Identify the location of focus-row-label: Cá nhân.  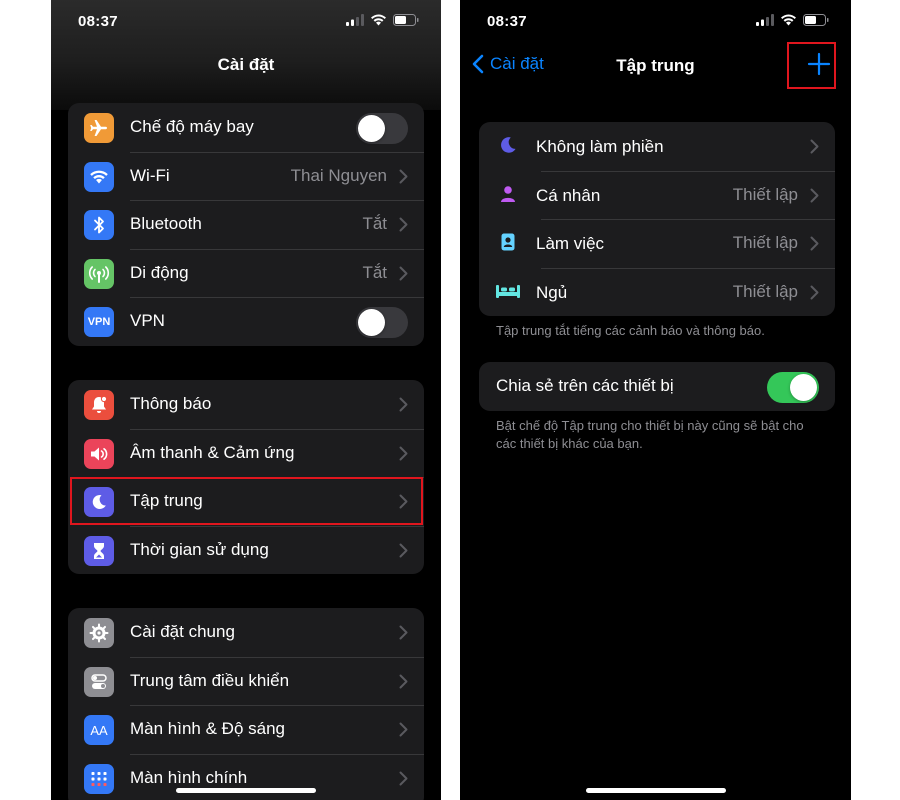
(568, 195).